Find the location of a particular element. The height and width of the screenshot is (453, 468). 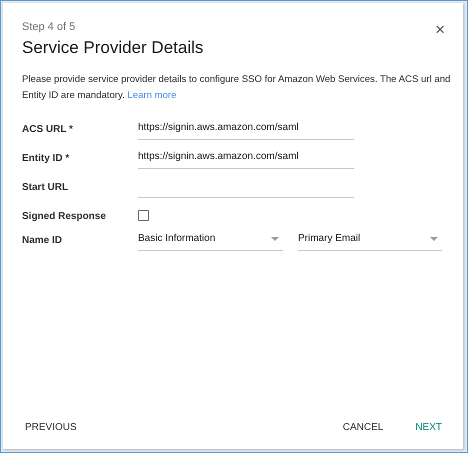

checkbox is located at coordinates (143, 215).